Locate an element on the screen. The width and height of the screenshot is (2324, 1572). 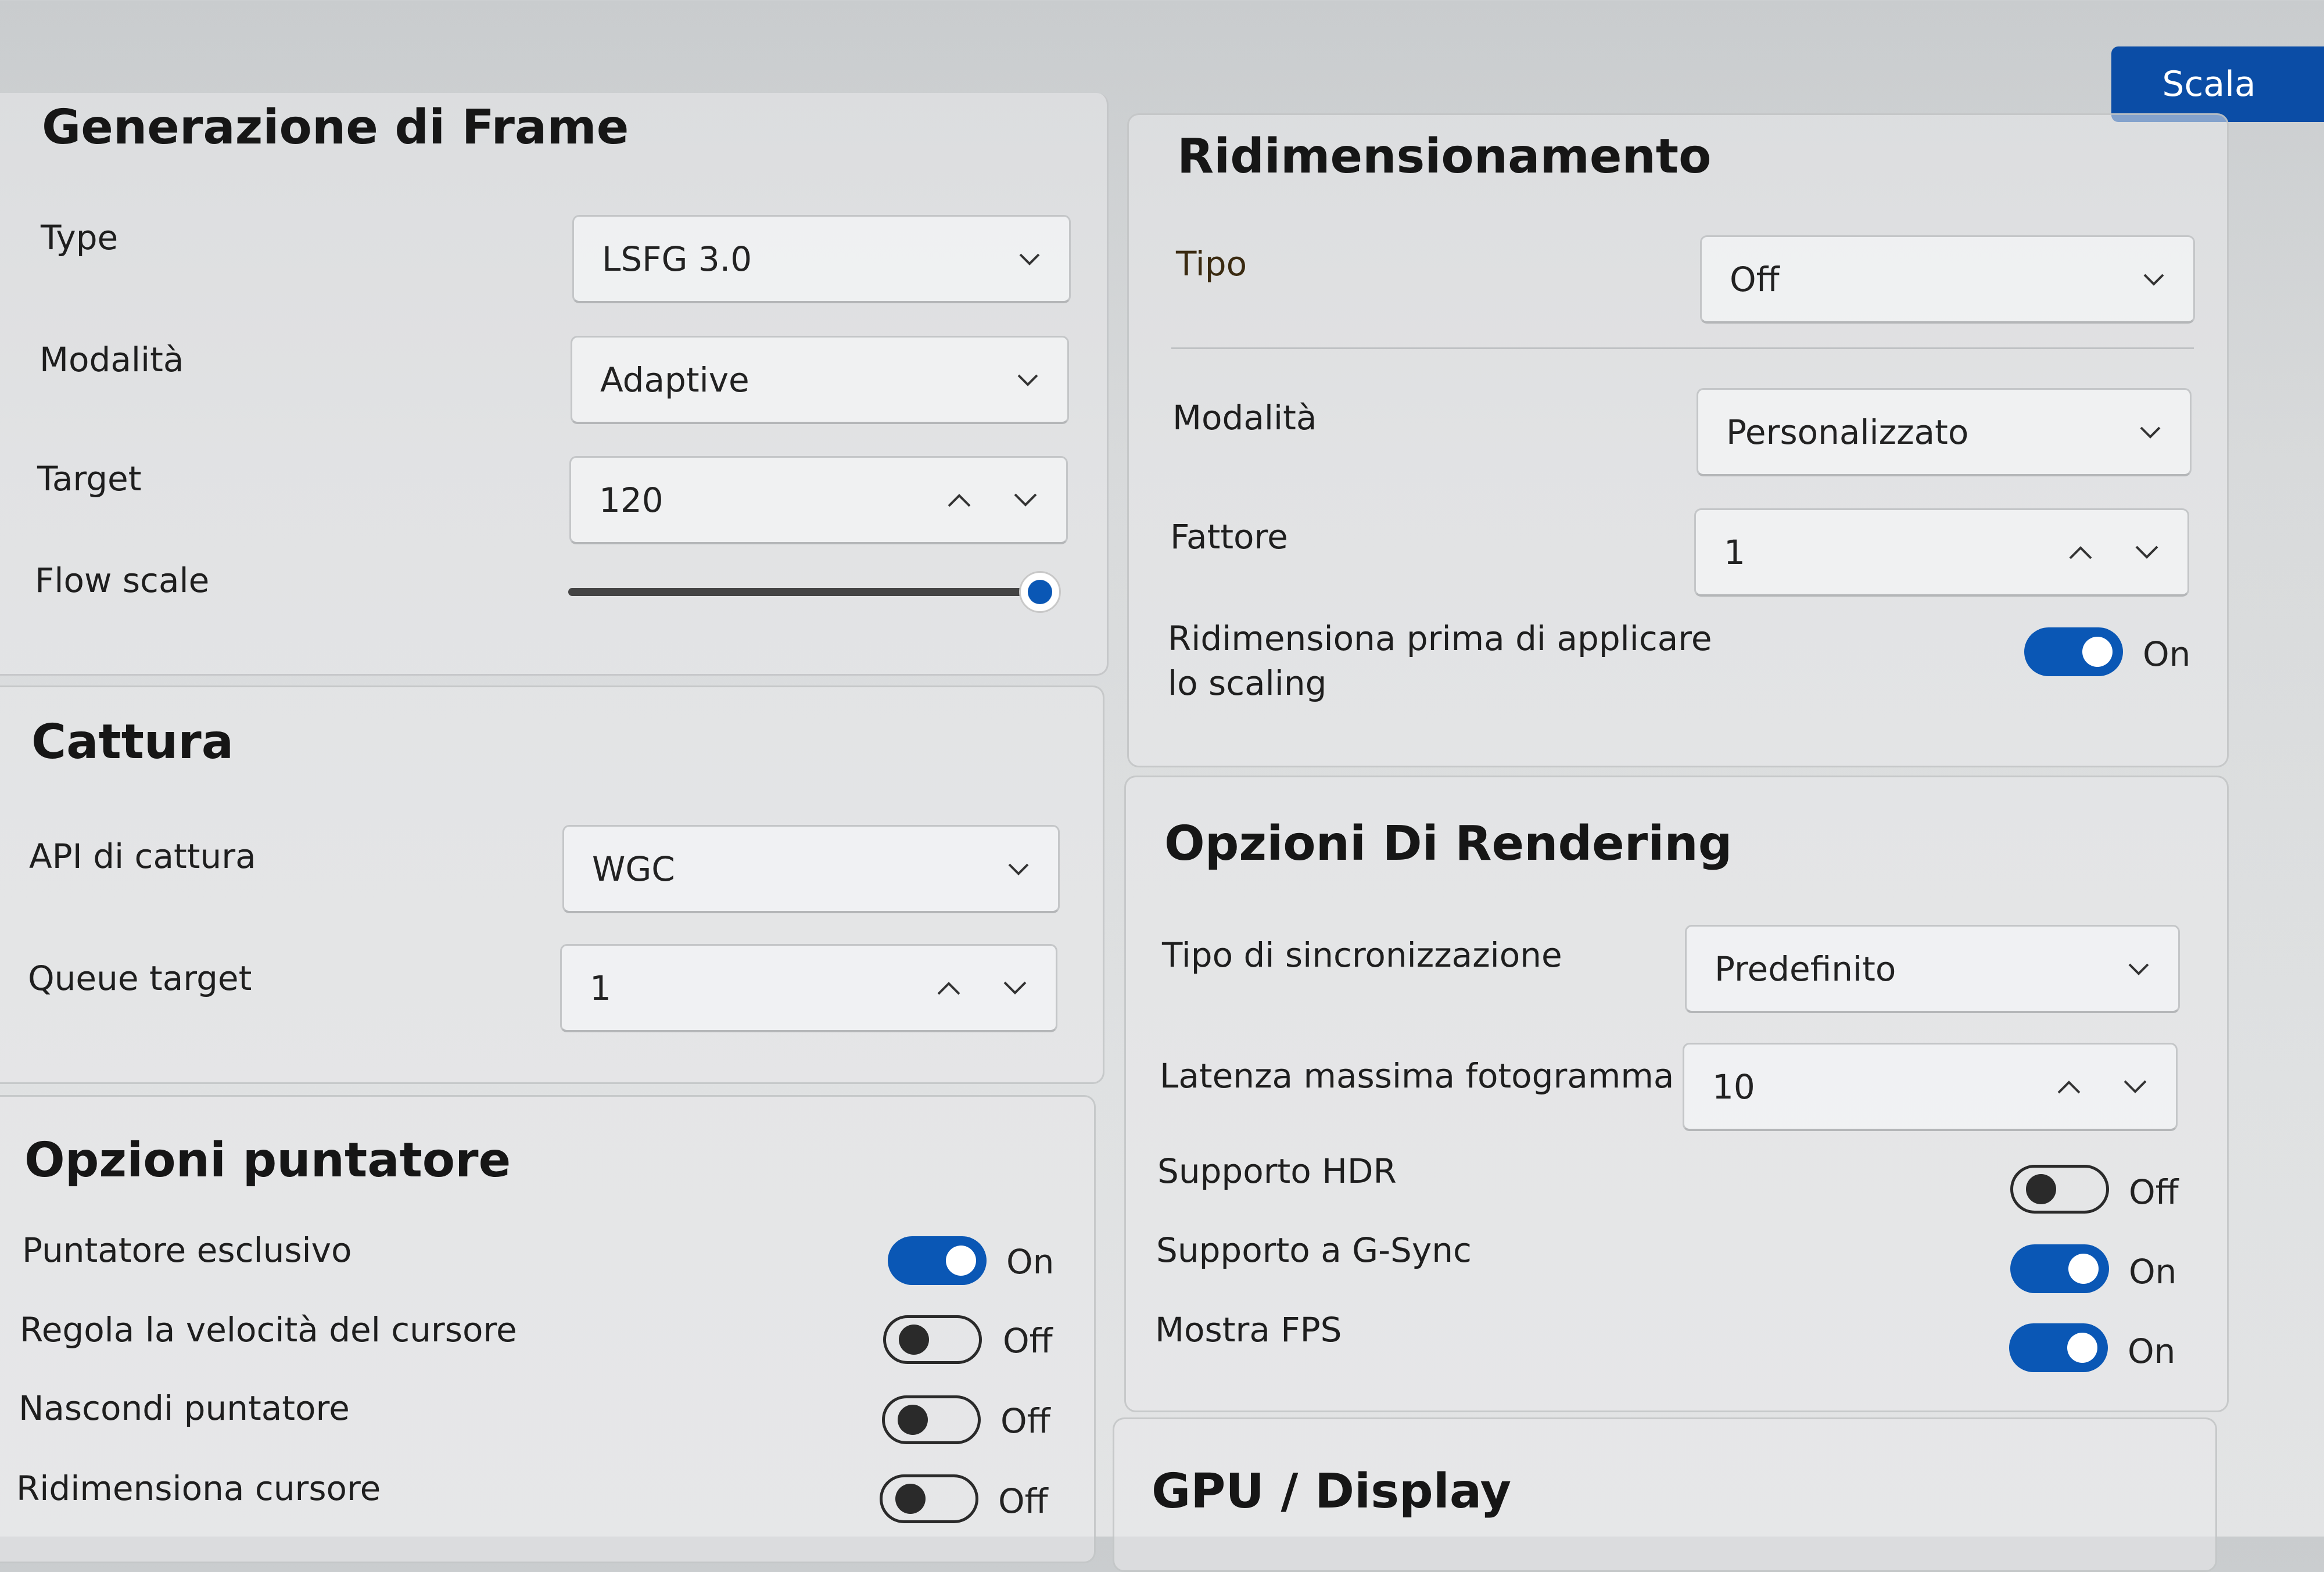
factor-number-box: 1 is located at coordinates (1941, 552).